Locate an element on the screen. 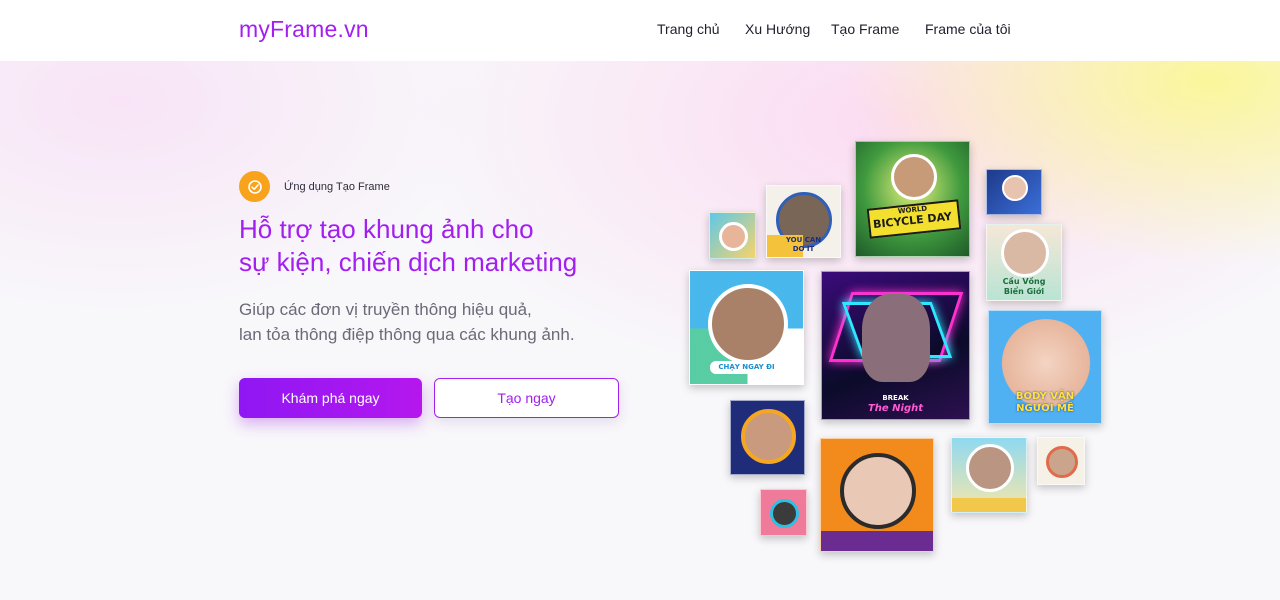 The height and width of the screenshot is (600, 1280). frame-thumbnail-cau-vong-bien-gioi: Cầu Vồng Biển Giới is located at coordinates (1024, 262).